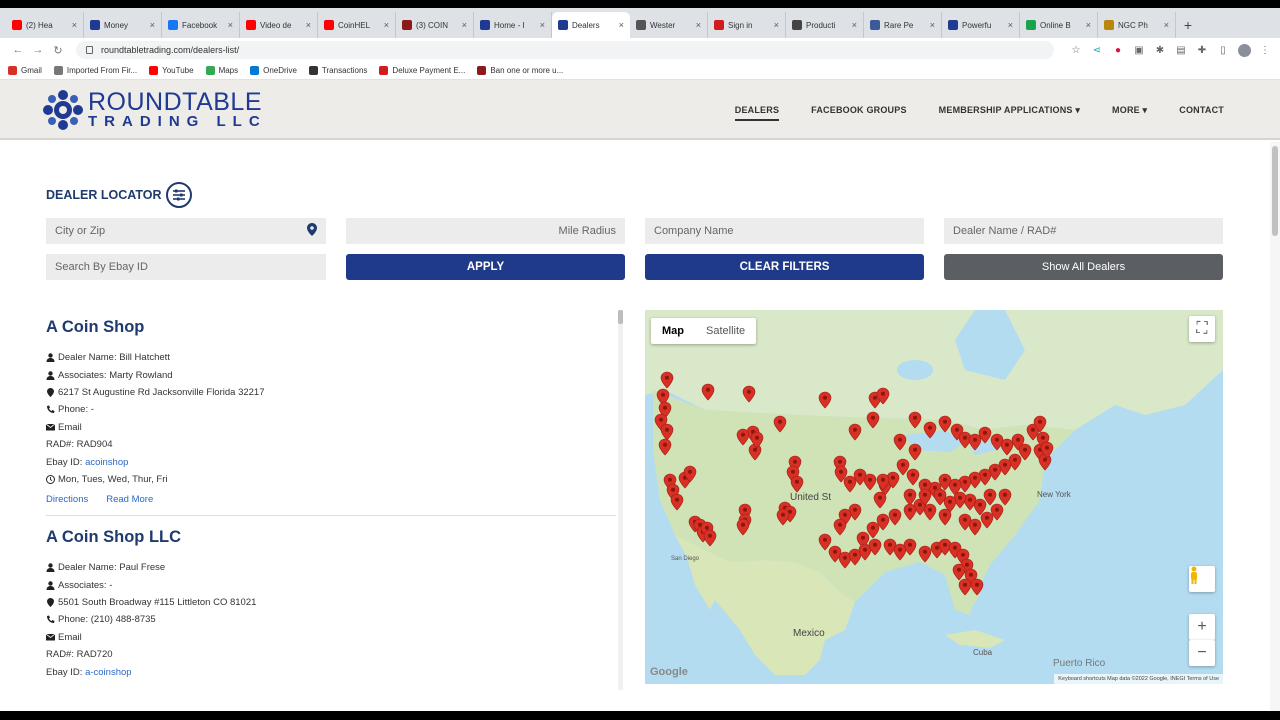 The height and width of the screenshot is (720, 1280). I want to click on browser-tab: (3) COIN ×, so click(435, 25).